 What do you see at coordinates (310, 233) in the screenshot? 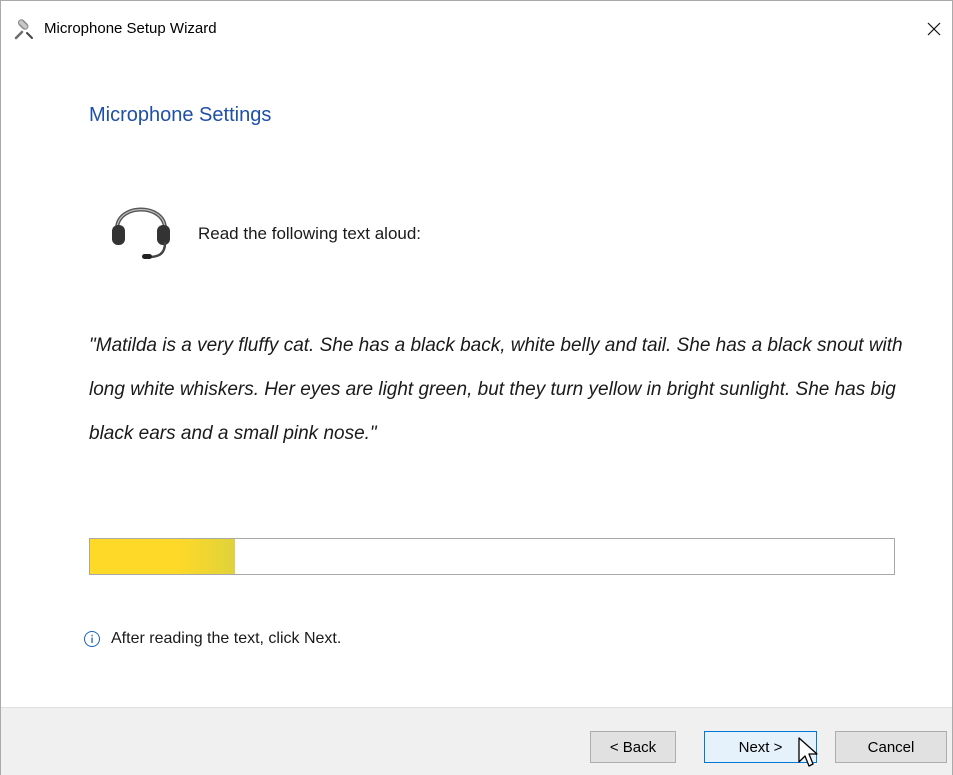
I see `instruction-text: Read the following text aloud:` at bounding box center [310, 233].